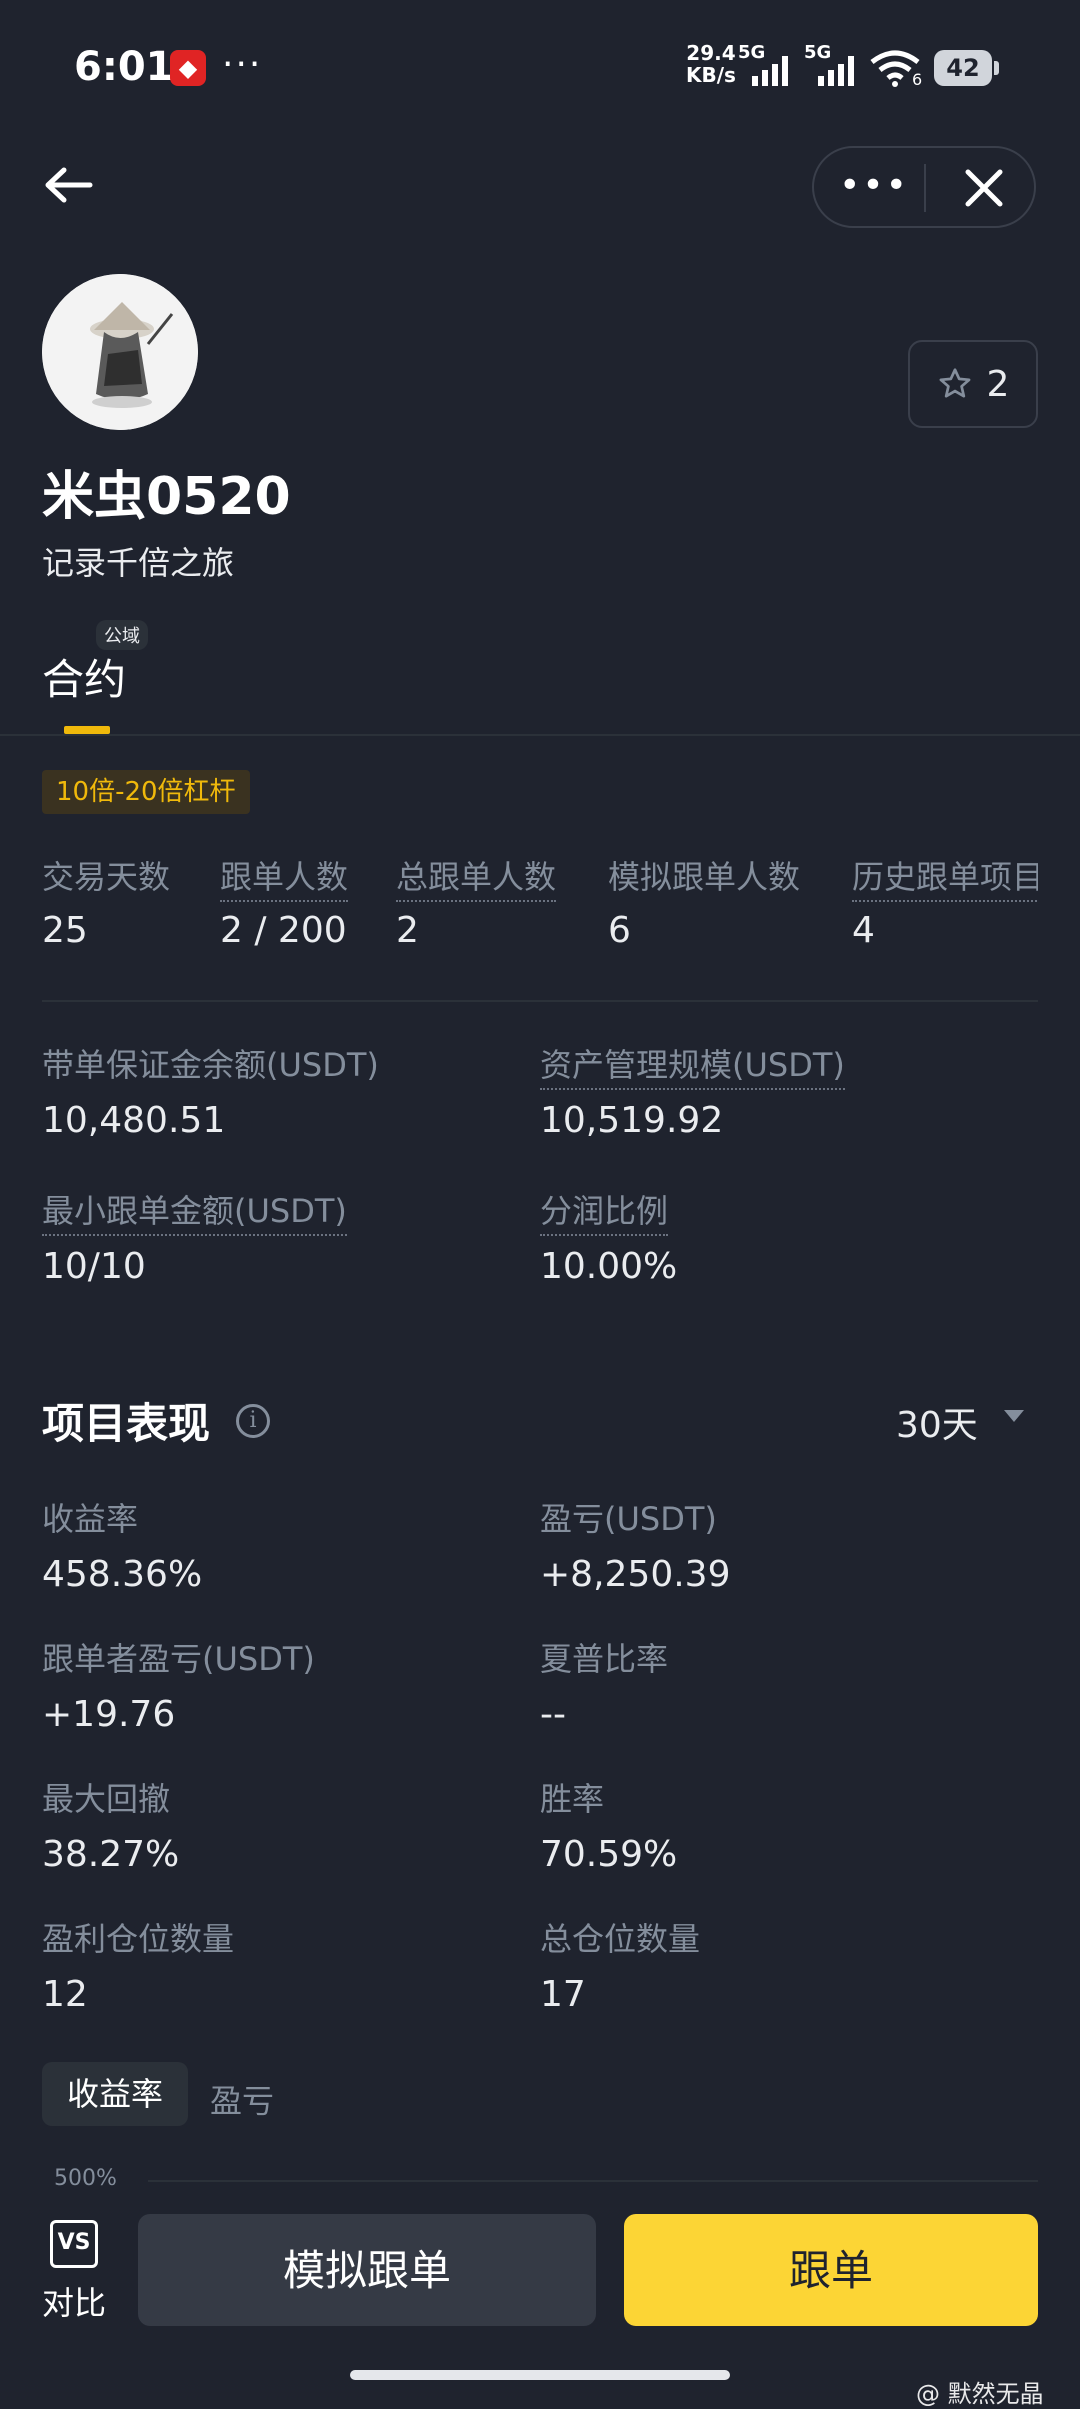 The width and height of the screenshot is (1080, 2409). What do you see at coordinates (115, 2094) in the screenshot?
I see `chart-tab-roi: 收益率` at bounding box center [115, 2094].